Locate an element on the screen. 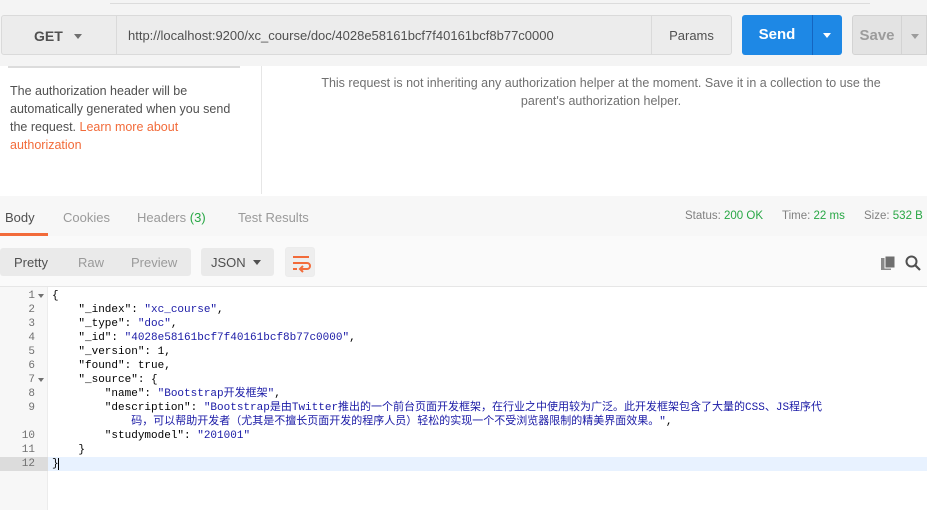 The height and width of the screenshot is (510, 927). code-line: "_source": { is located at coordinates (105, 380).